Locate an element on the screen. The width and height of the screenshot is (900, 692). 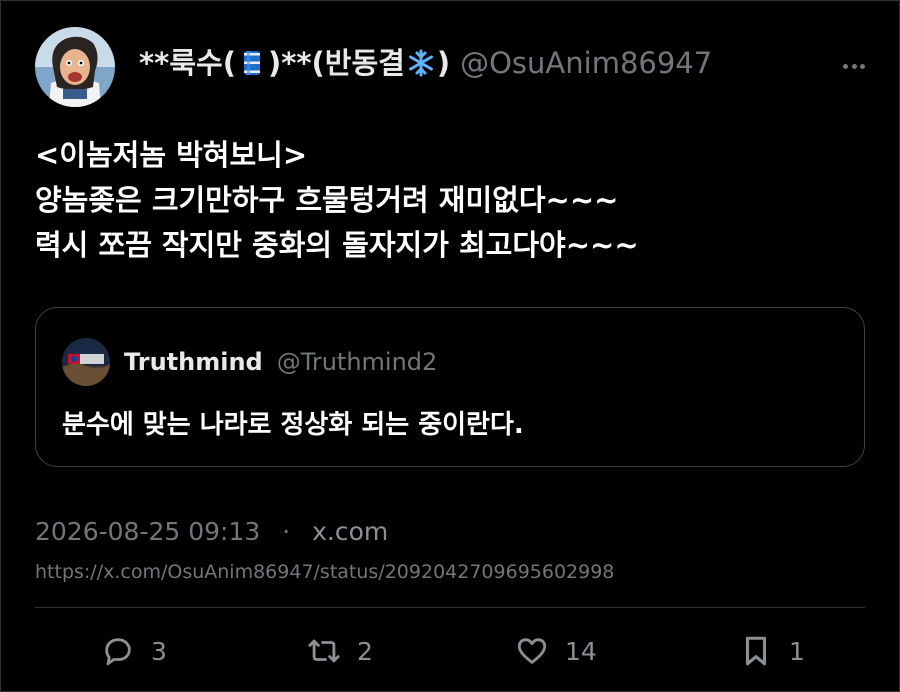
avatar is located at coordinates (75, 67).